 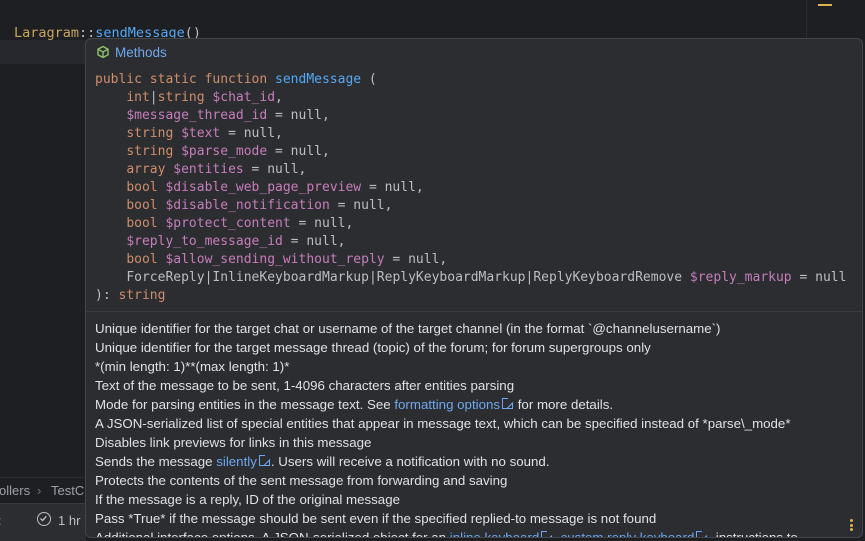 I want to click on right-margin-guide, so click(x=806, y=20).